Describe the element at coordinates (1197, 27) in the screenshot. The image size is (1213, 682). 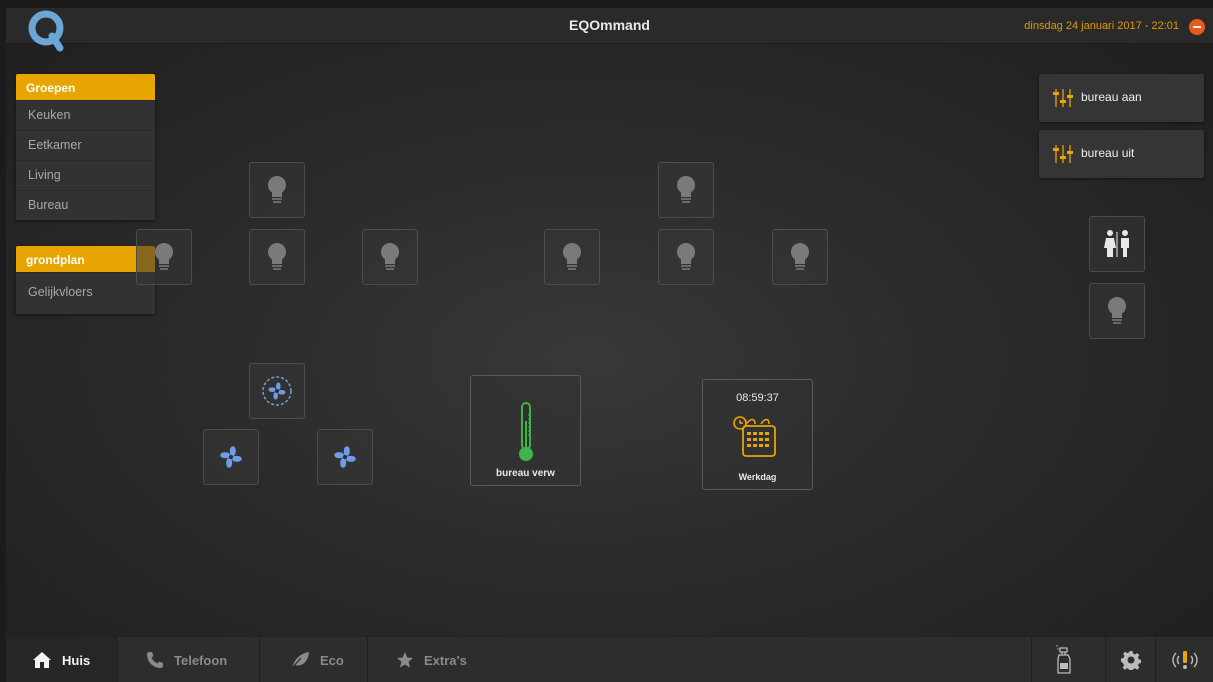
I see `close-icon` at that location.